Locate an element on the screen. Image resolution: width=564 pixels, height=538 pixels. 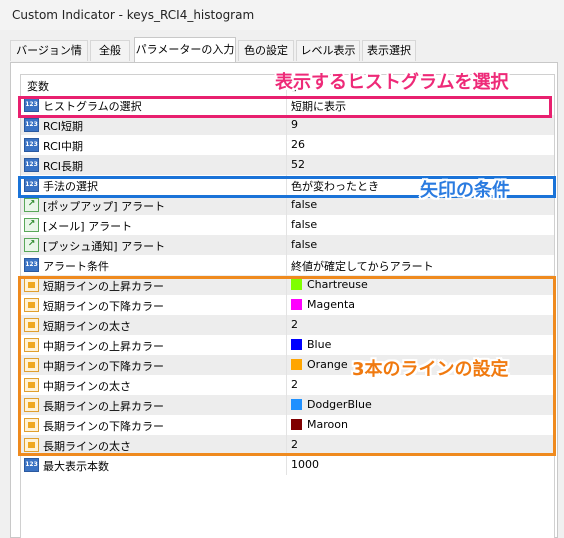
histogram-annotation: 表示するヒストグラムを選択 is located at coordinates (392, 82).